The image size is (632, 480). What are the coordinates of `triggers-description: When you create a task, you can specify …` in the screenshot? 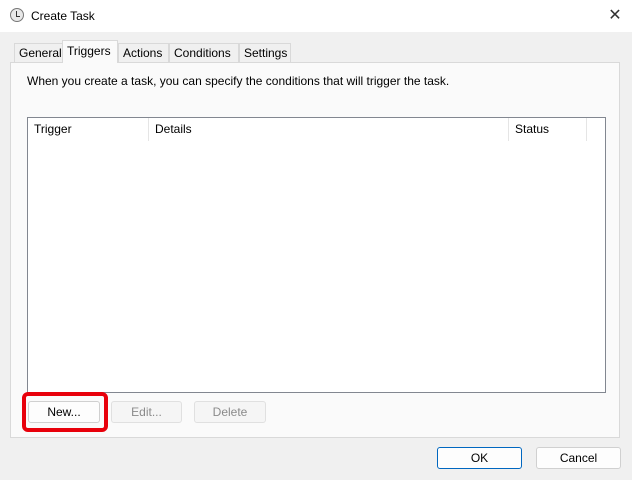 It's located at (238, 81).